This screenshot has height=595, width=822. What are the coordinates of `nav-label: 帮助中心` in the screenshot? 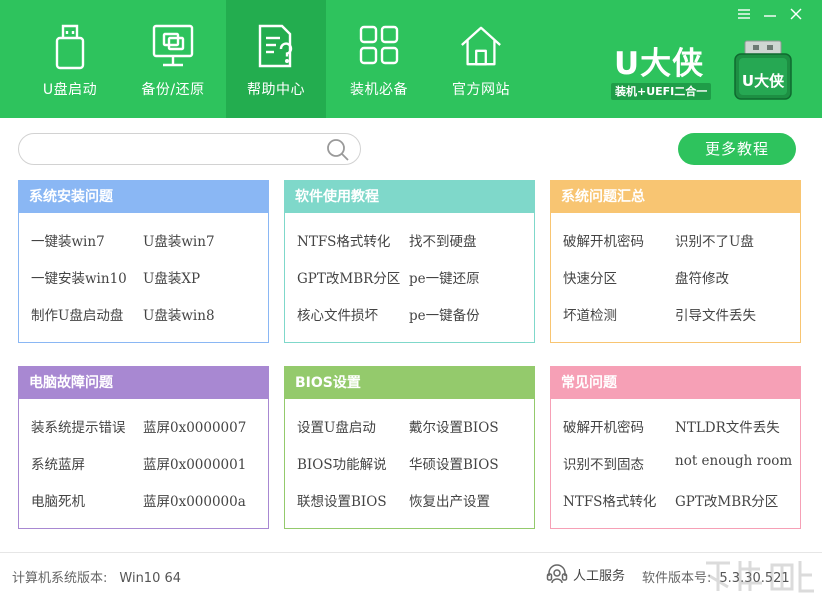 It's located at (276, 90).